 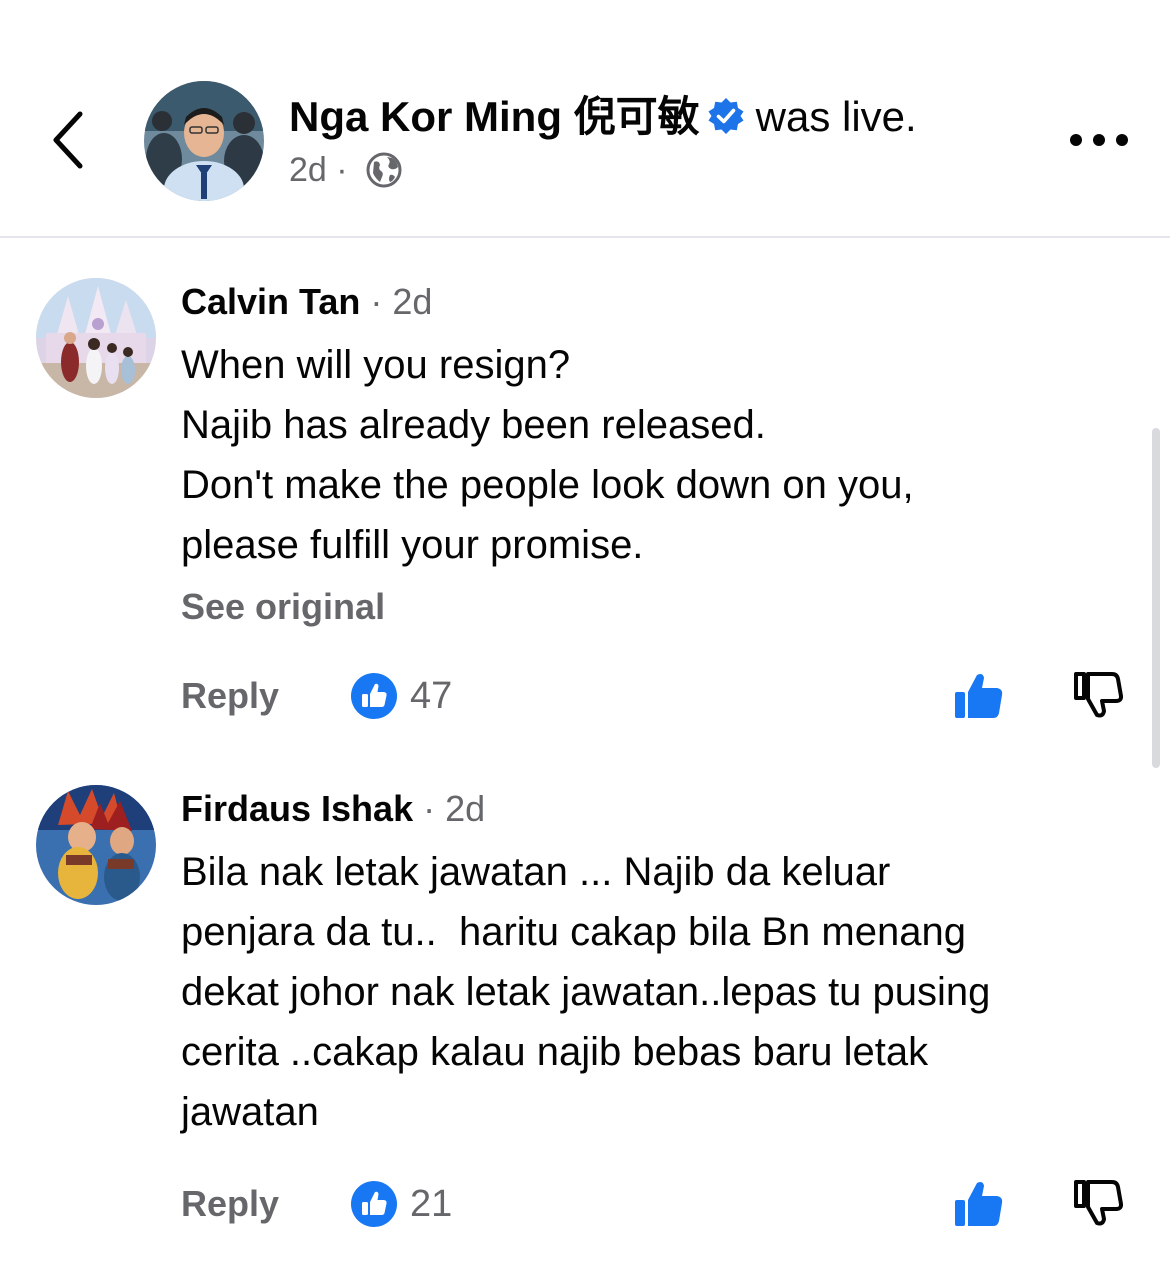 What do you see at coordinates (1099, 140) in the screenshot?
I see `more-horizontal-icon` at bounding box center [1099, 140].